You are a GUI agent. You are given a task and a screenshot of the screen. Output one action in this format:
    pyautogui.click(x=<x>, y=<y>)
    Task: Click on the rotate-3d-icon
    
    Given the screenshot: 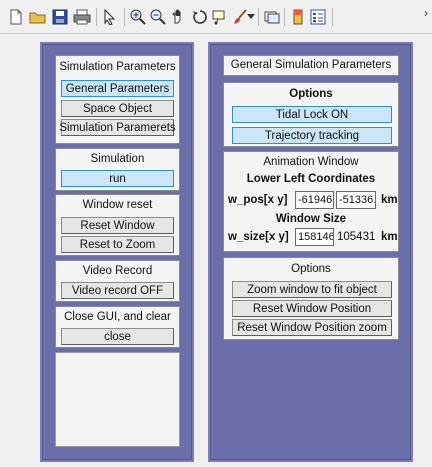 What is the action you would take?
    pyautogui.click(x=200, y=17)
    